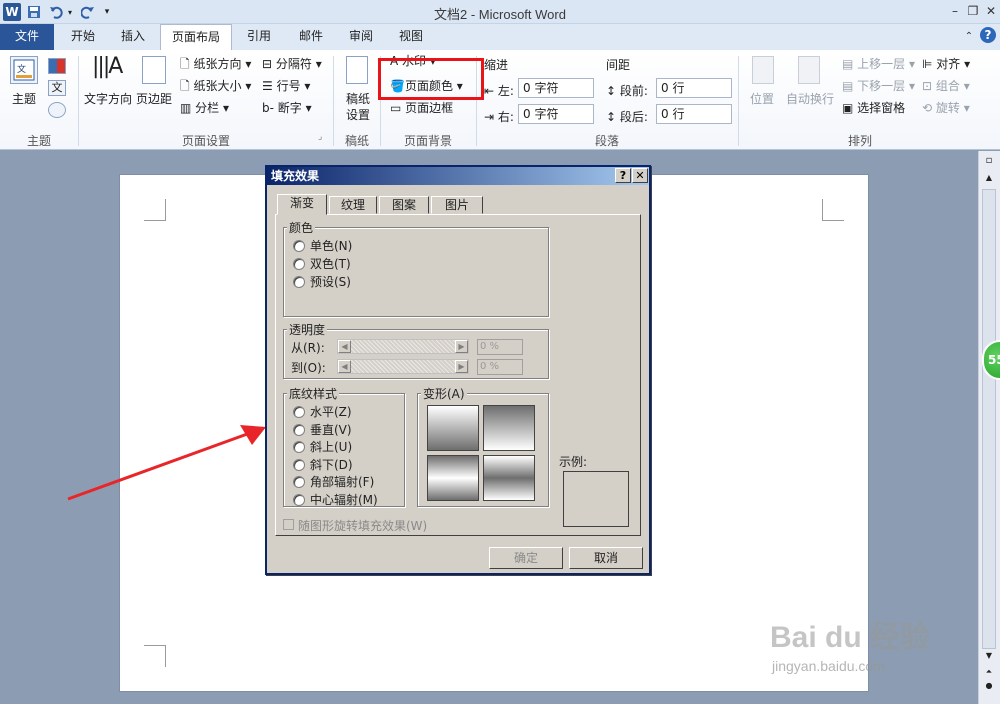 This screenshot has width=1000, height=704. Describe the element at coordinates (331, 465) in the screenshot. I see `radio-diagonal-down-label: 斜下(D)` at that location.